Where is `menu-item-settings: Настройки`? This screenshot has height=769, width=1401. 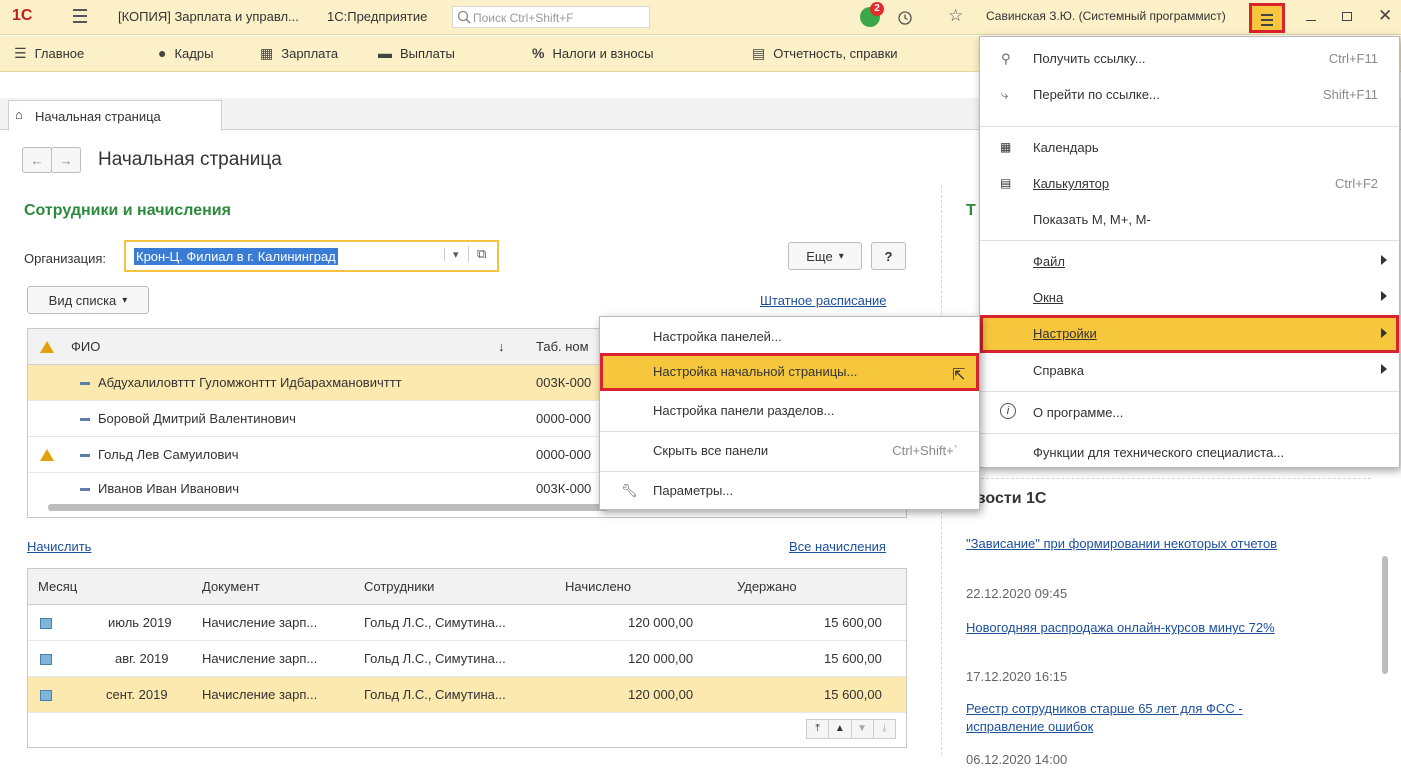
menu-item-settings: Настройки is located at coordinates (1189, 334).